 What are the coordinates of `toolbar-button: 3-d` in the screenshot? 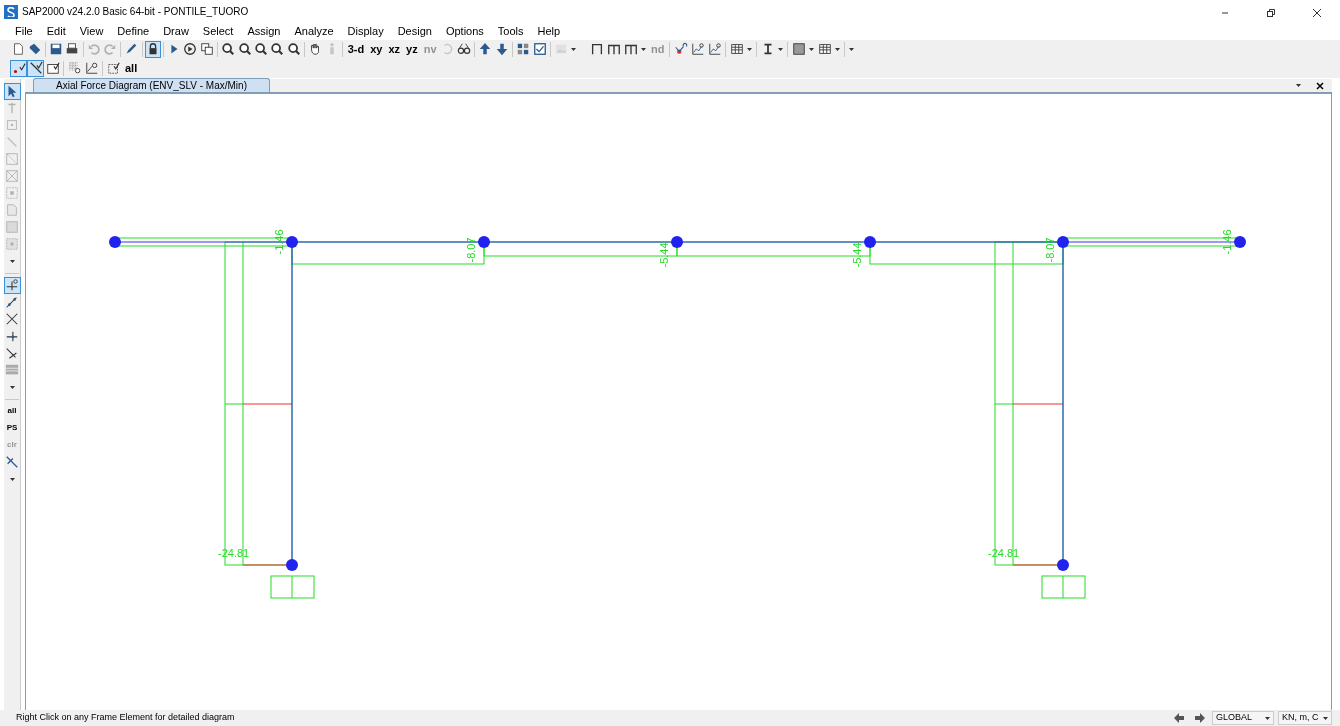 It's located at (356, 49).